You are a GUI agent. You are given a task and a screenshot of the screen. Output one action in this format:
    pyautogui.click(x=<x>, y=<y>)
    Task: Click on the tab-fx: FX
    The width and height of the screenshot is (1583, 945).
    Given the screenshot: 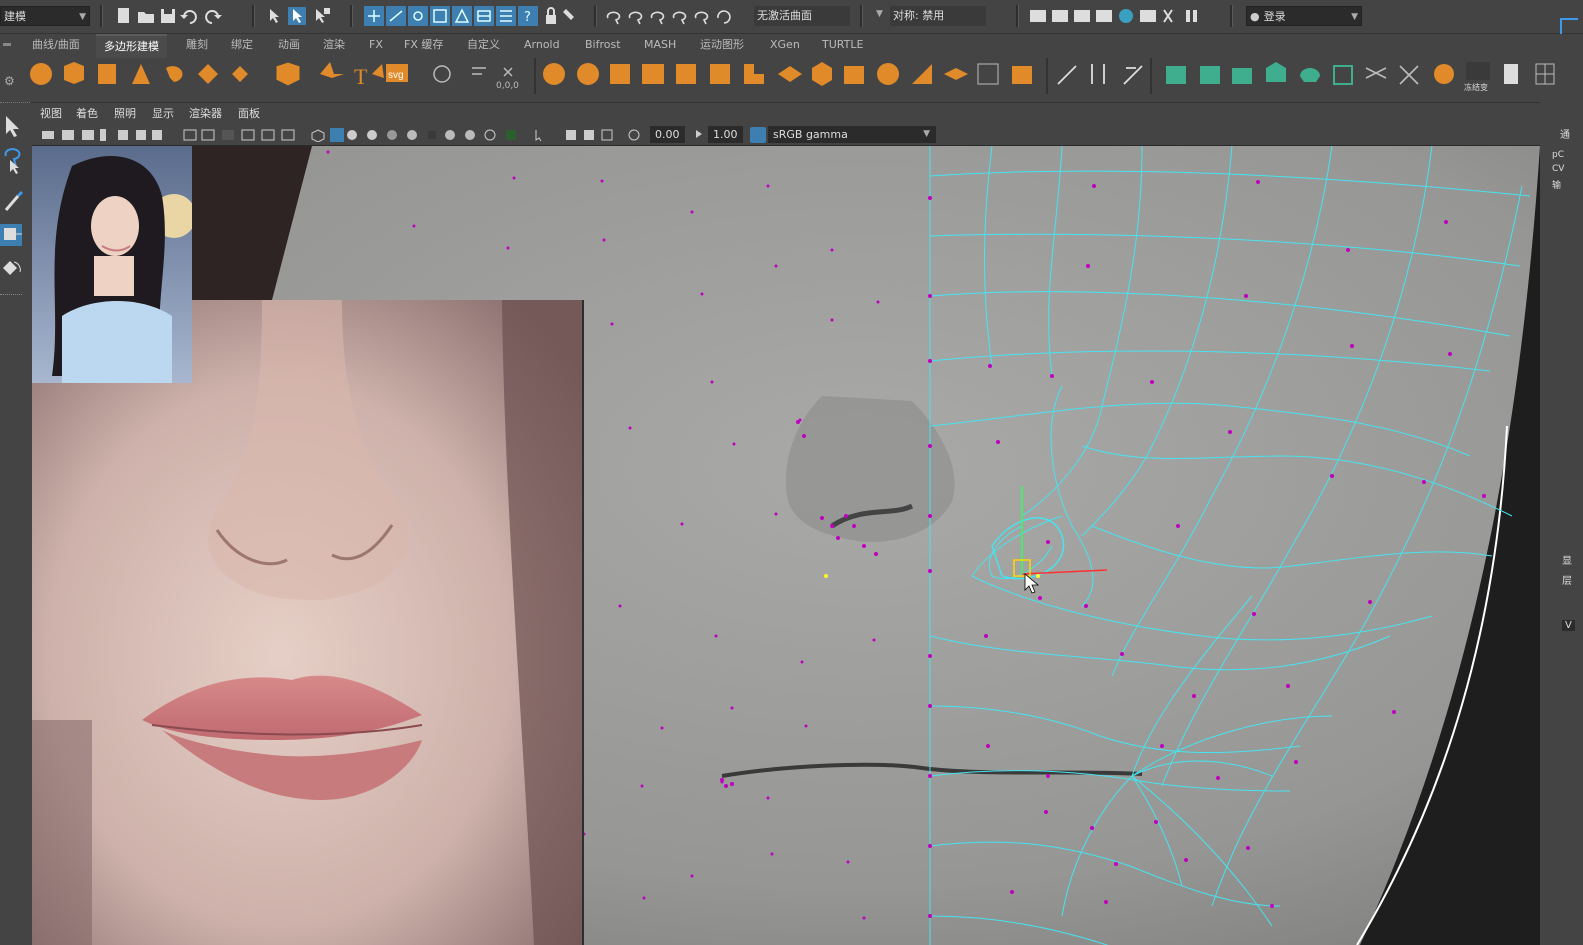 What is the action you would take?
    pyautogui.click(x=376, y=45)
    